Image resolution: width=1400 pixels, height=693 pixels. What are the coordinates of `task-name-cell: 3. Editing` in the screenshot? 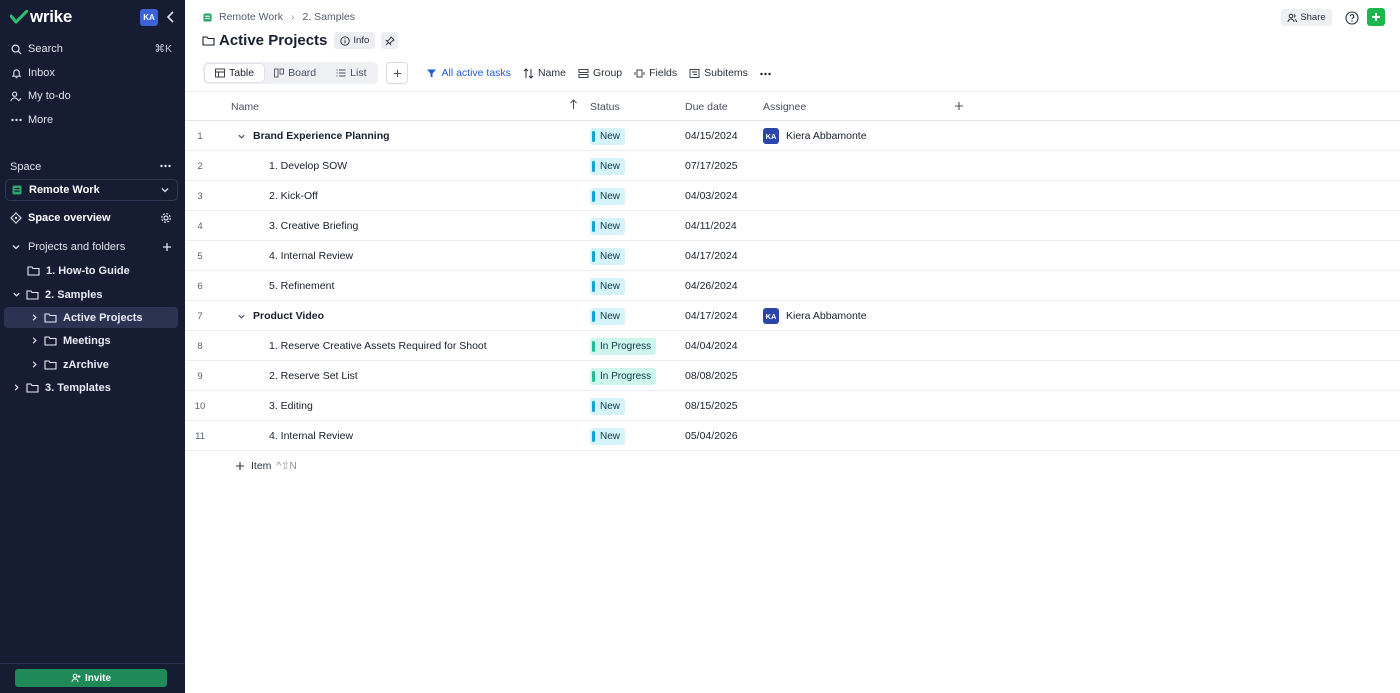 It's located at (291, 406).